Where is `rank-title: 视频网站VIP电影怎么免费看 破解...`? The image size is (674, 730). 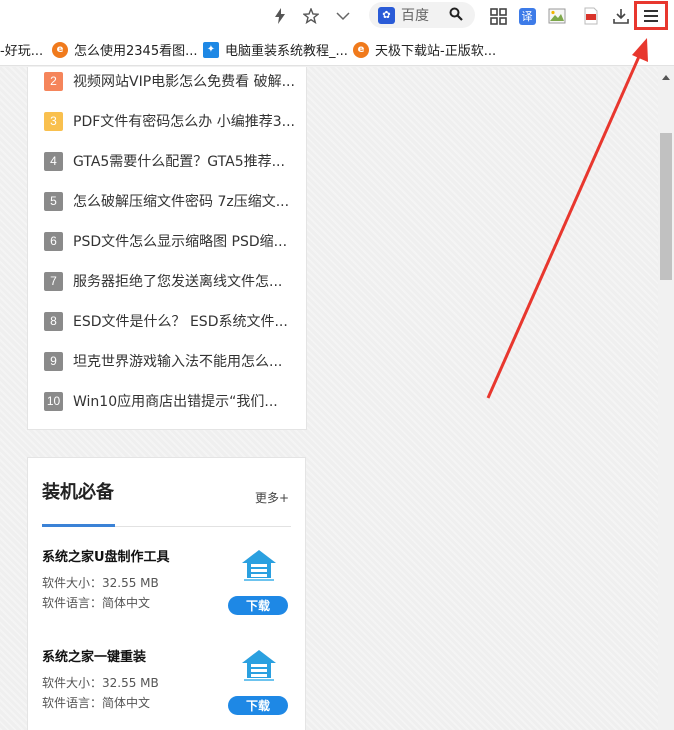 rank-title: 视频网站VIP电影怎么免费看 破解... is located at coordinates (184, 81).